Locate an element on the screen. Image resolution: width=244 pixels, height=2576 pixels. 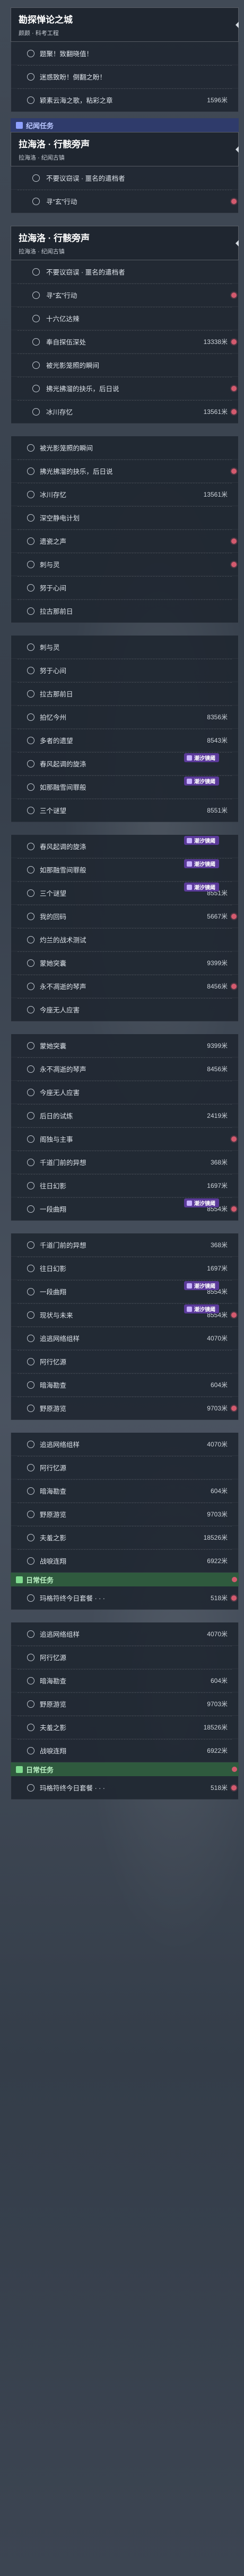
quest-row: 颖素云海之歌，粘彩之章 1596米 is located at coordinates (125, 100).